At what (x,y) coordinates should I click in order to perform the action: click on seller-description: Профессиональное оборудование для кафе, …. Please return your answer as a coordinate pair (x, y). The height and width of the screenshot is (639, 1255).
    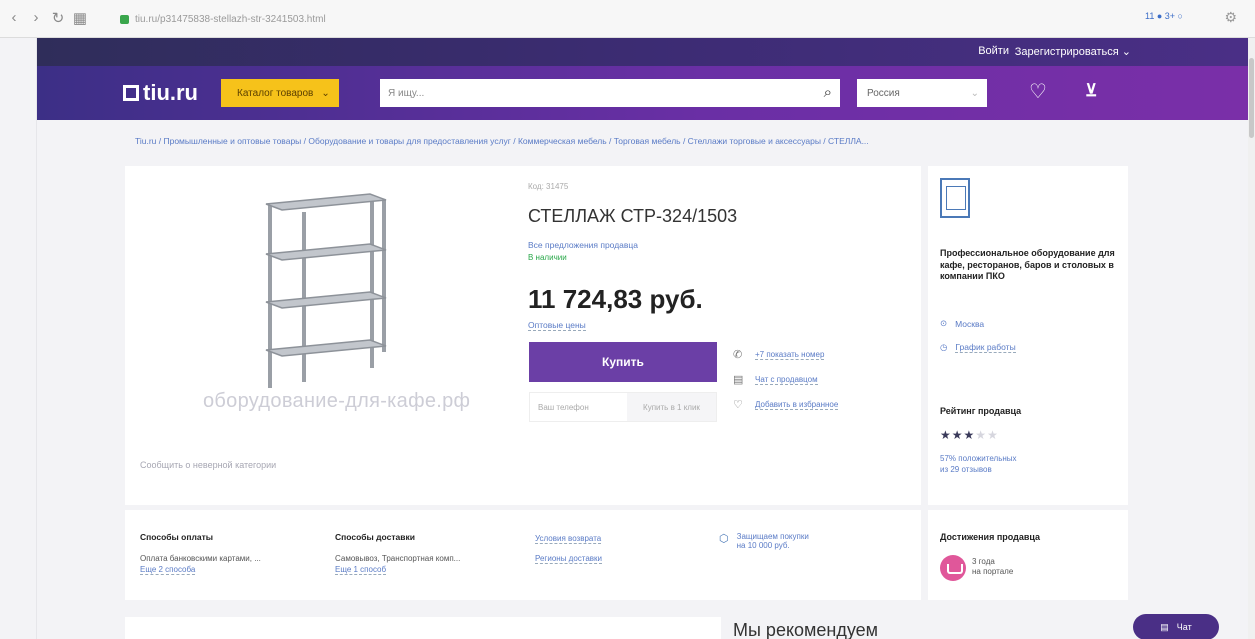
    Looking at the image, I should click on (1030, 265).